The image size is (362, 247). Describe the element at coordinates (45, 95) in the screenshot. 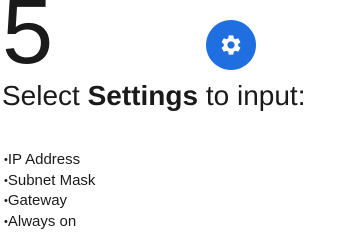

I see `instruction-prefix: Select` at that location.